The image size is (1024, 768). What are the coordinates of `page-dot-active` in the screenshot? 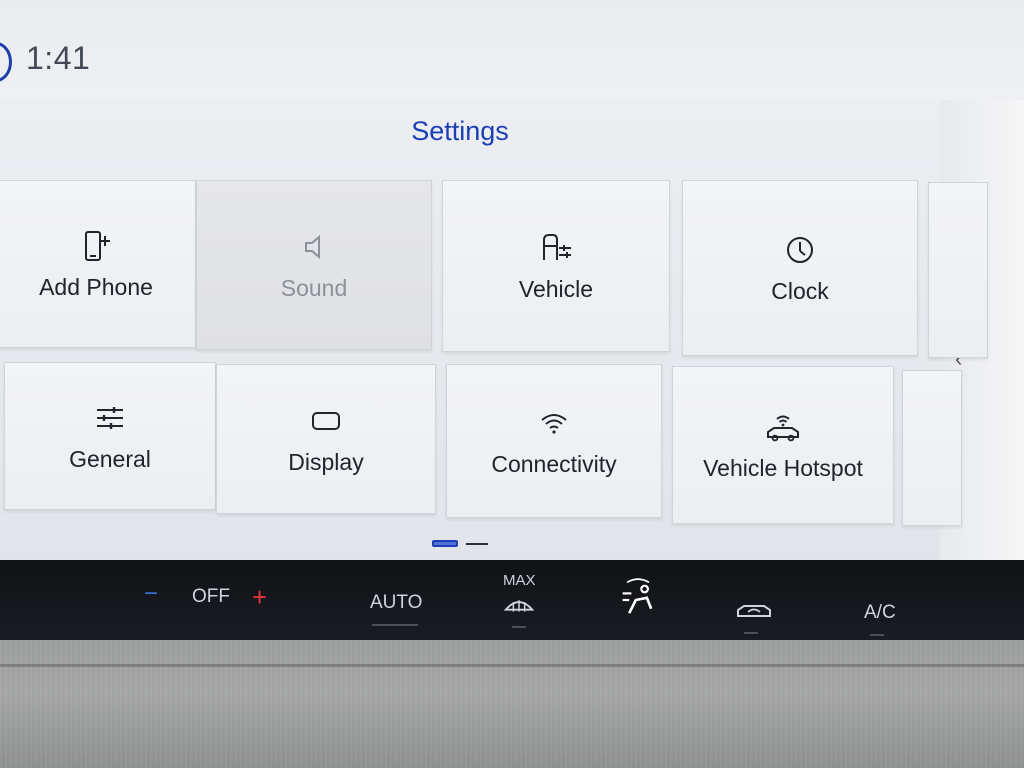 It's located at (445, 543).